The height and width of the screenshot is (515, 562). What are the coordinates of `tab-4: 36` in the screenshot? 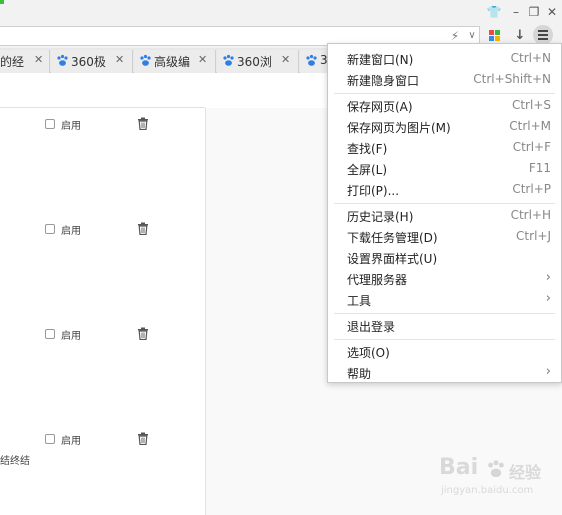 It's located at (315, 61).